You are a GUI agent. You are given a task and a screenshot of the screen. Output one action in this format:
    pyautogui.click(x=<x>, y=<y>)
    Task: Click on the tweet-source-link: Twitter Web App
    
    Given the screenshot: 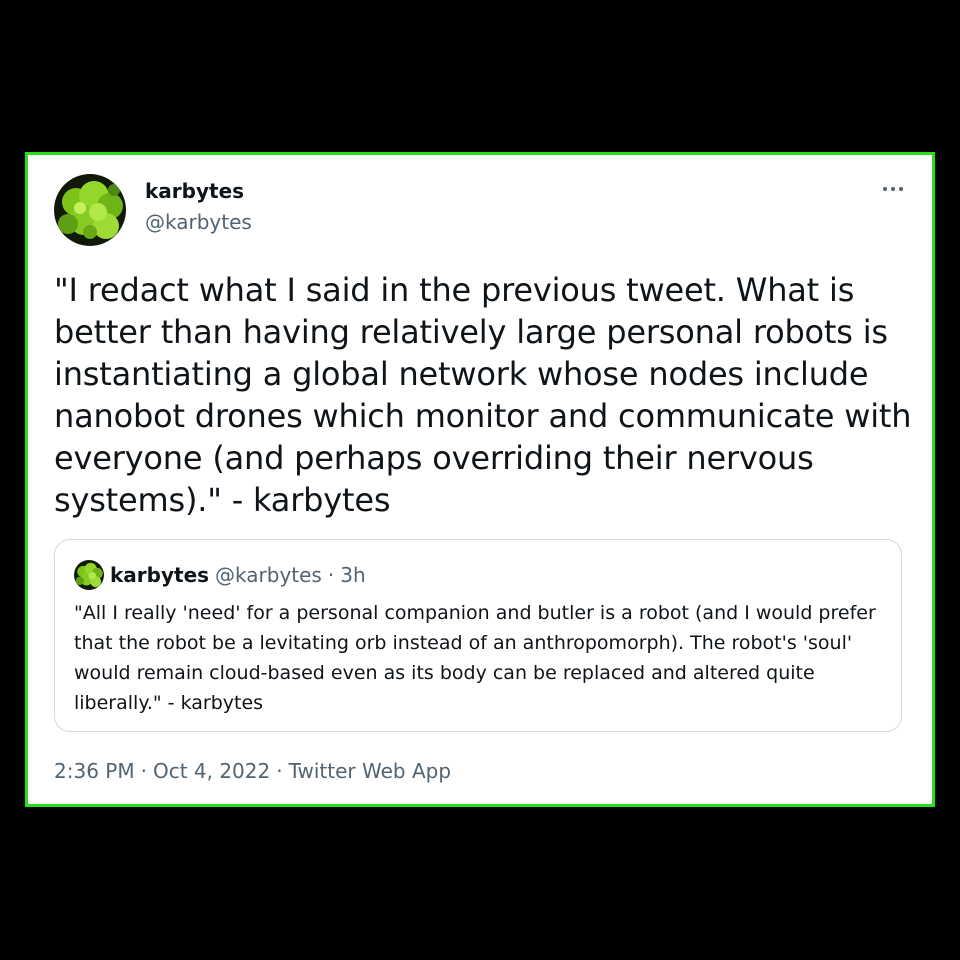 What is the action you would take?
    pyautogui.click(x=370, y=771)
    